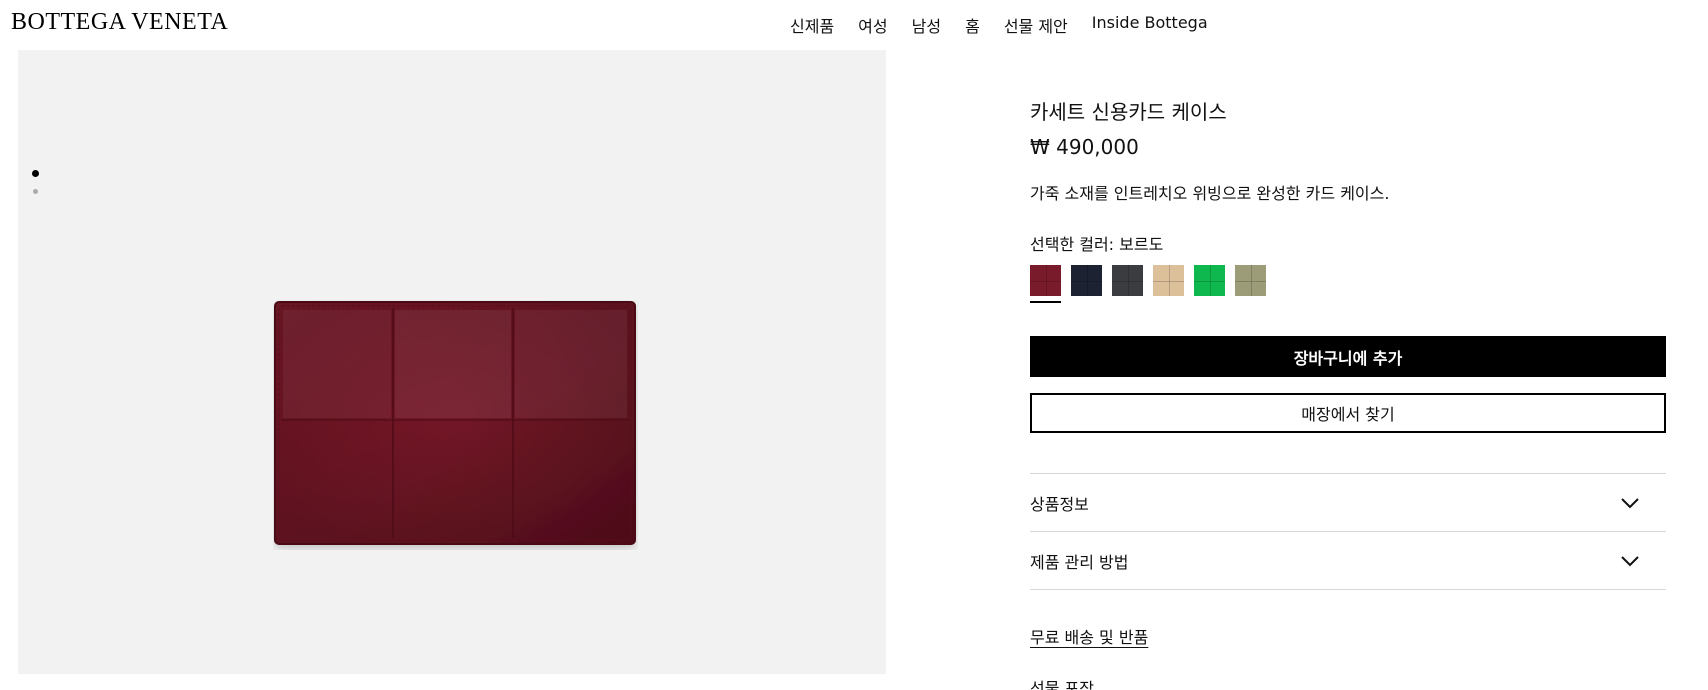  Describe the element at coordinates (1084, 147) in the screenshot. I see `product-price: ₩ 490,000` at that location.